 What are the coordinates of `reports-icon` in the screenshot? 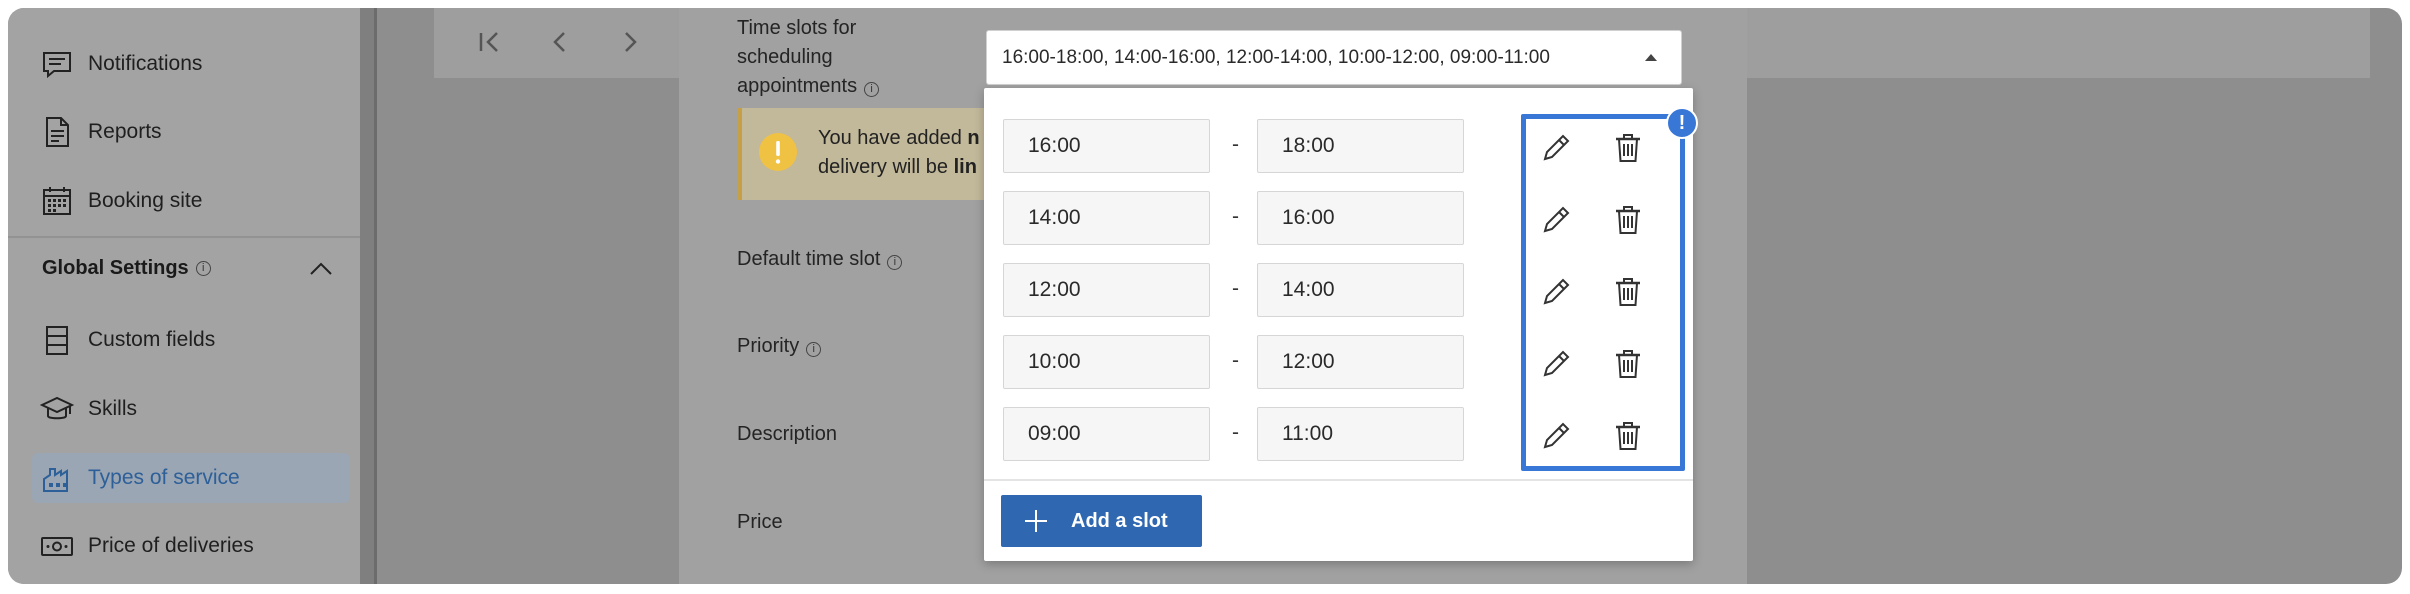 It's located at (57, 132).